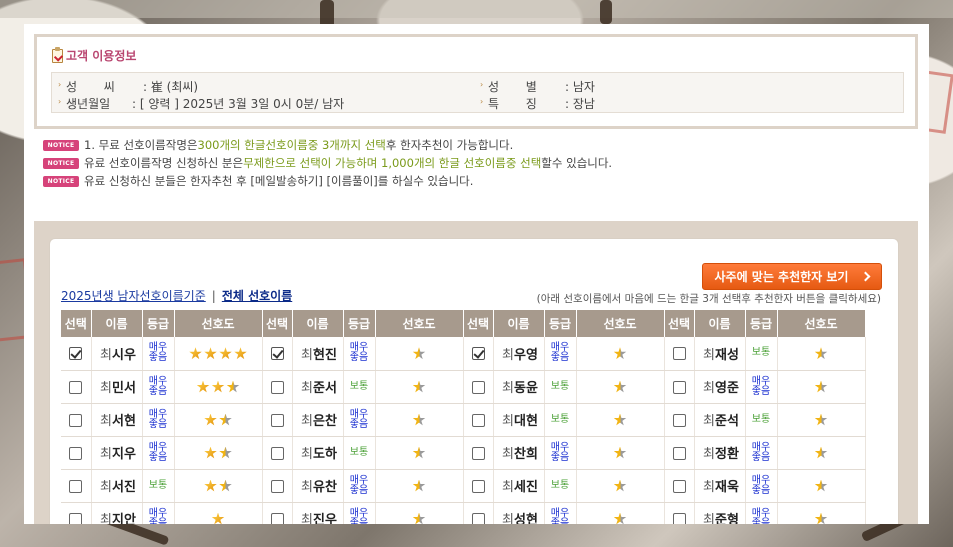 This screenshot has width=953, height=547. I want to click on feature-row: › 특 징 : 장남, so click(537, 104).